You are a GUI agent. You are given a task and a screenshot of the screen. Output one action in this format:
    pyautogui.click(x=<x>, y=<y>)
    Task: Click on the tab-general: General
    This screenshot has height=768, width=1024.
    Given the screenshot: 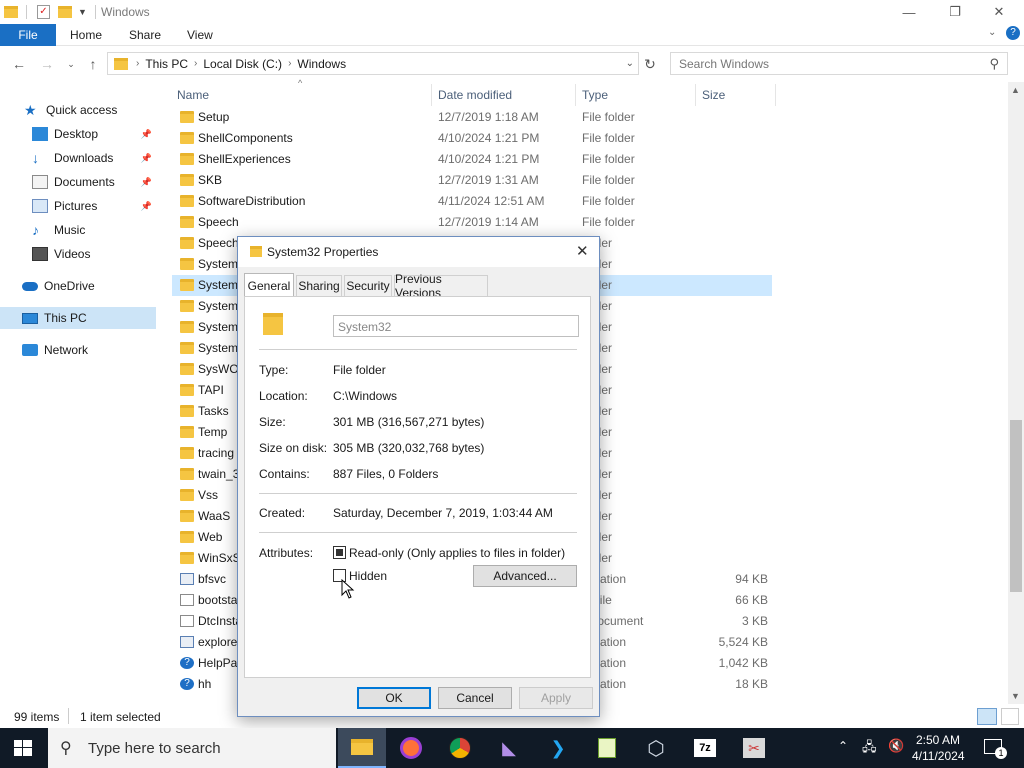 What is the action you would take?
    pyautogui.click(x=269, y=285)
    